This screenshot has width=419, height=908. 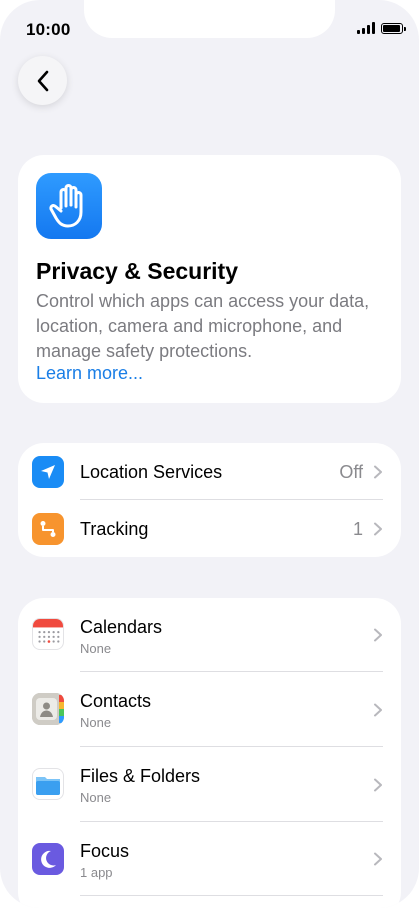 I want to click on tracking-settings-group: Location Services Off Tracking 1, so click(x=209, y=500).